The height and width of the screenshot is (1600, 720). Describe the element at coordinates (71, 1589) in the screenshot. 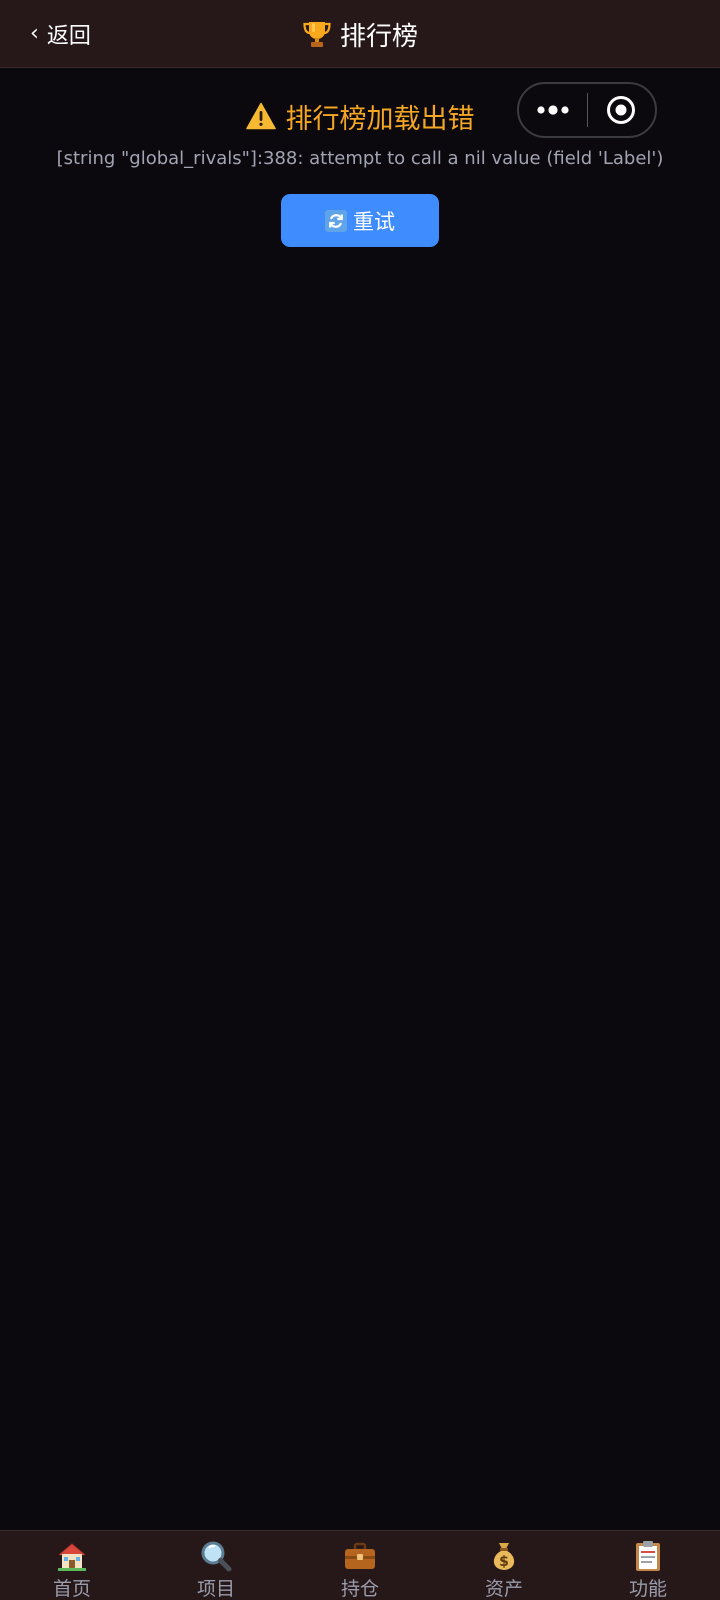

I see `tab-home-label: 首页` at that location.